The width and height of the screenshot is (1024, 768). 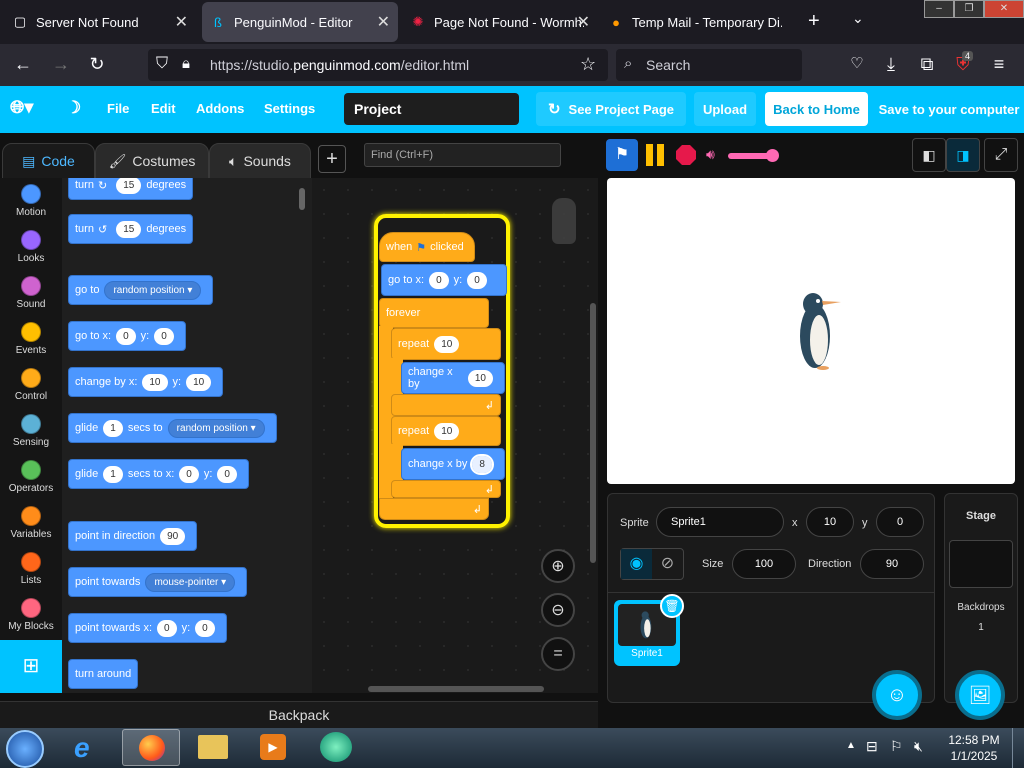 I want to click on tray-up-arrow-icon: ▲, so click(x=851, y=745).